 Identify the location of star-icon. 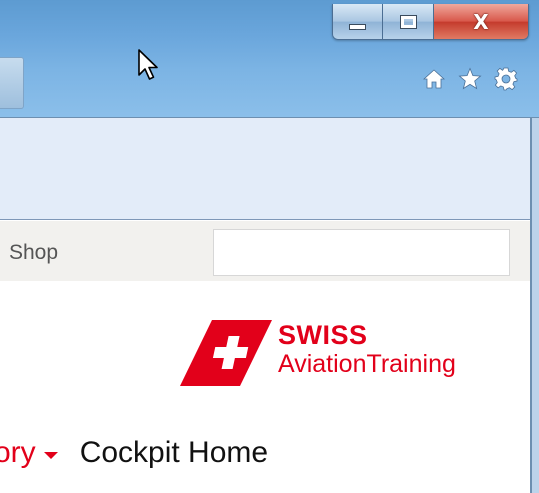
(470, 79).